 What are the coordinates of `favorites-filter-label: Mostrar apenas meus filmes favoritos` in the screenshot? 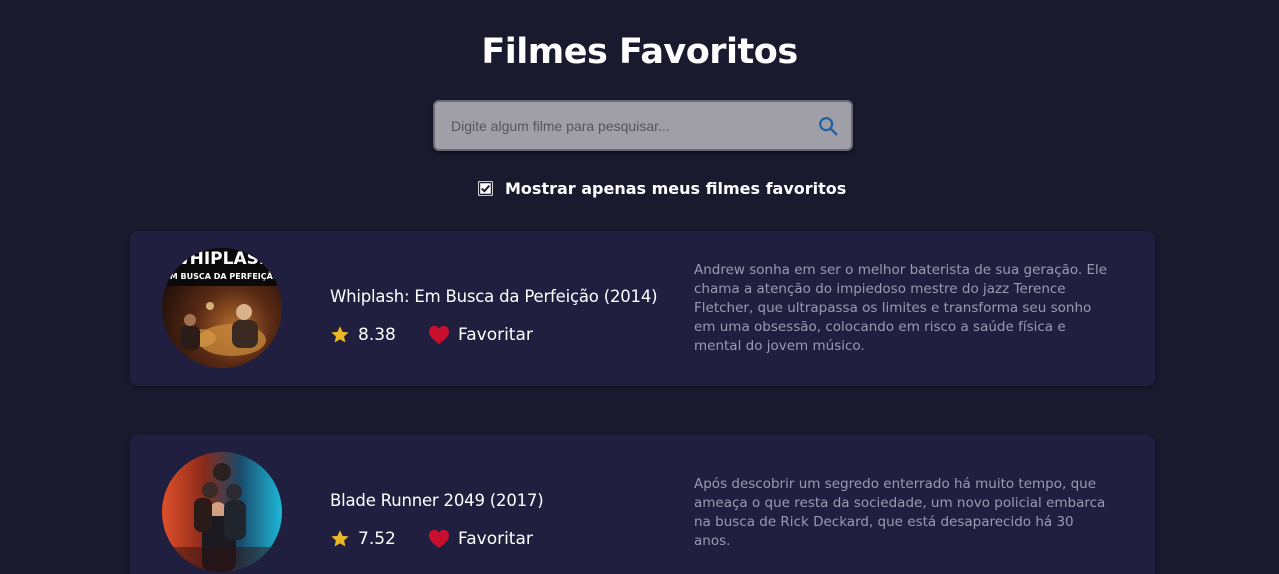 It's located at (676, 188).